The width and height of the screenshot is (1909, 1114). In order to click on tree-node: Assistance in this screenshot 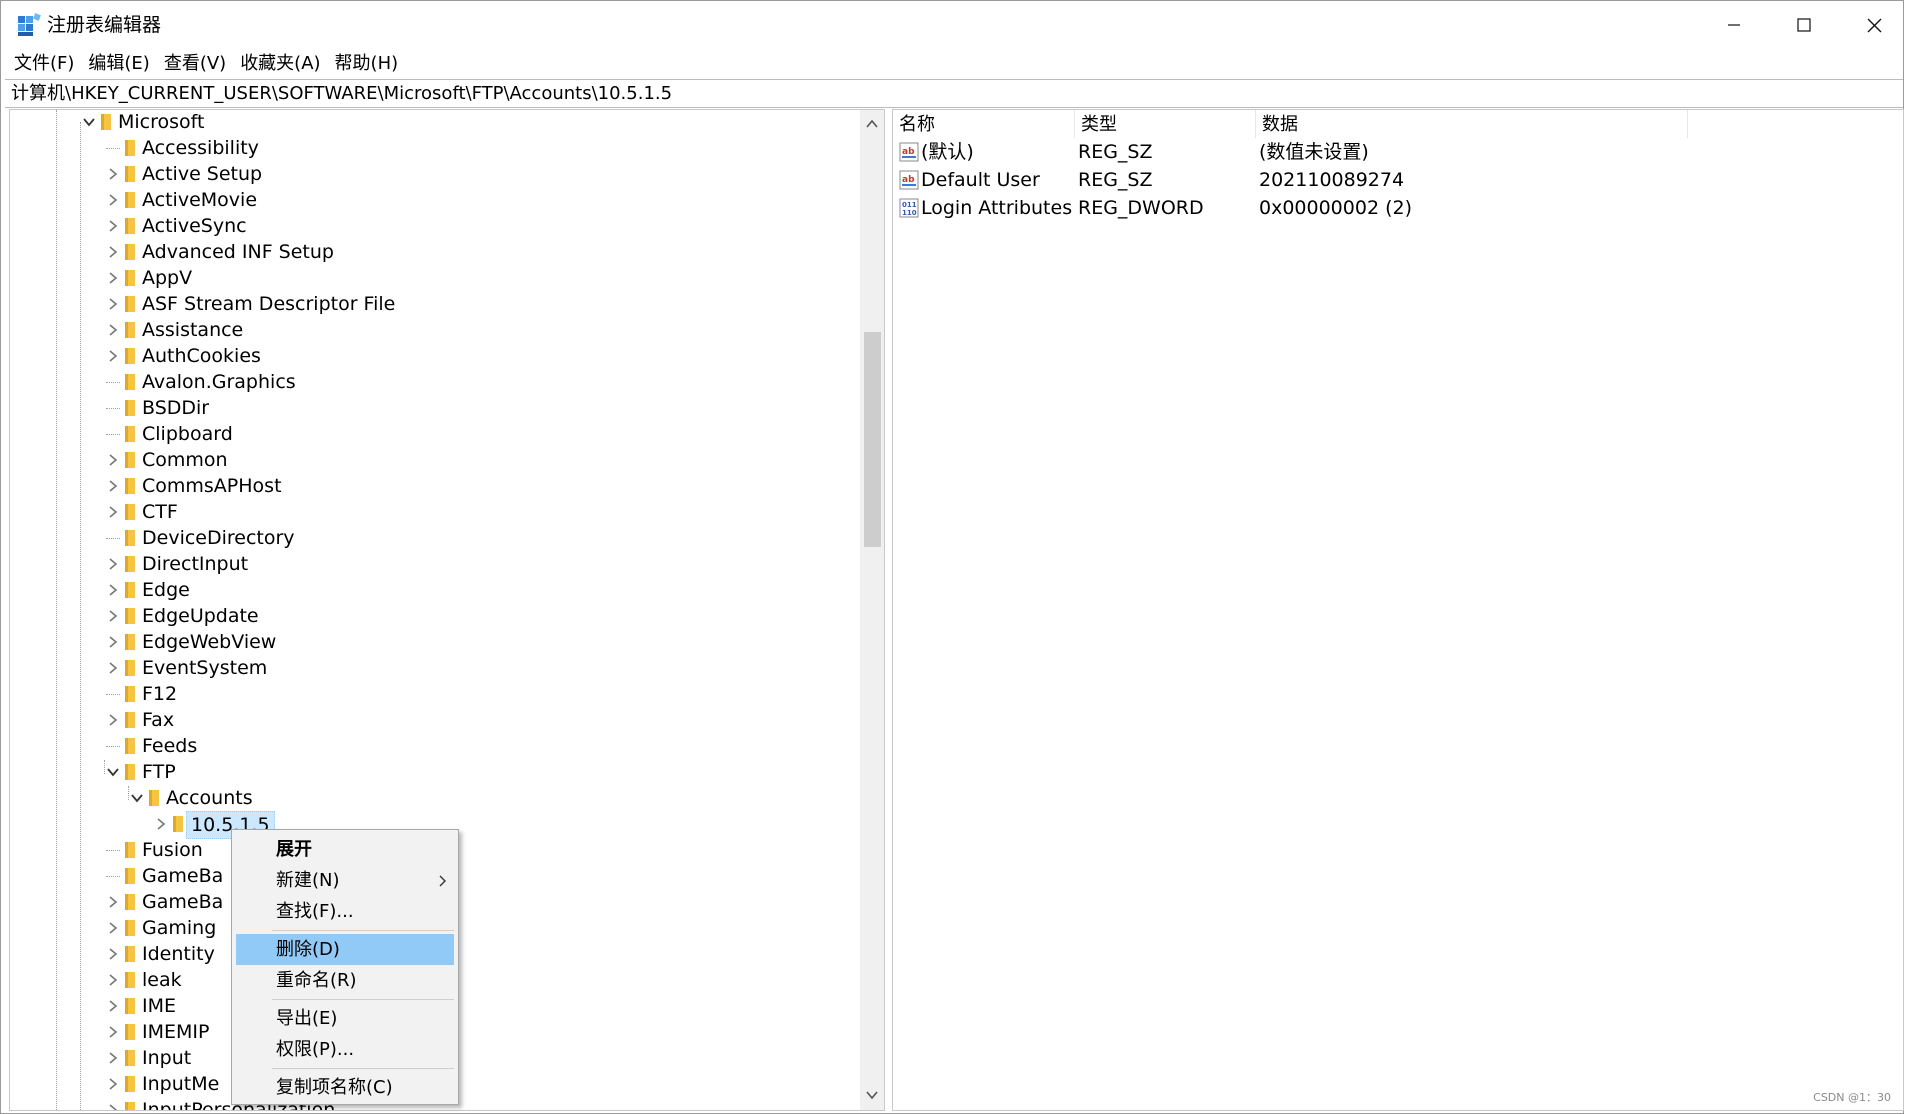, I will do `click(192, 330)`.